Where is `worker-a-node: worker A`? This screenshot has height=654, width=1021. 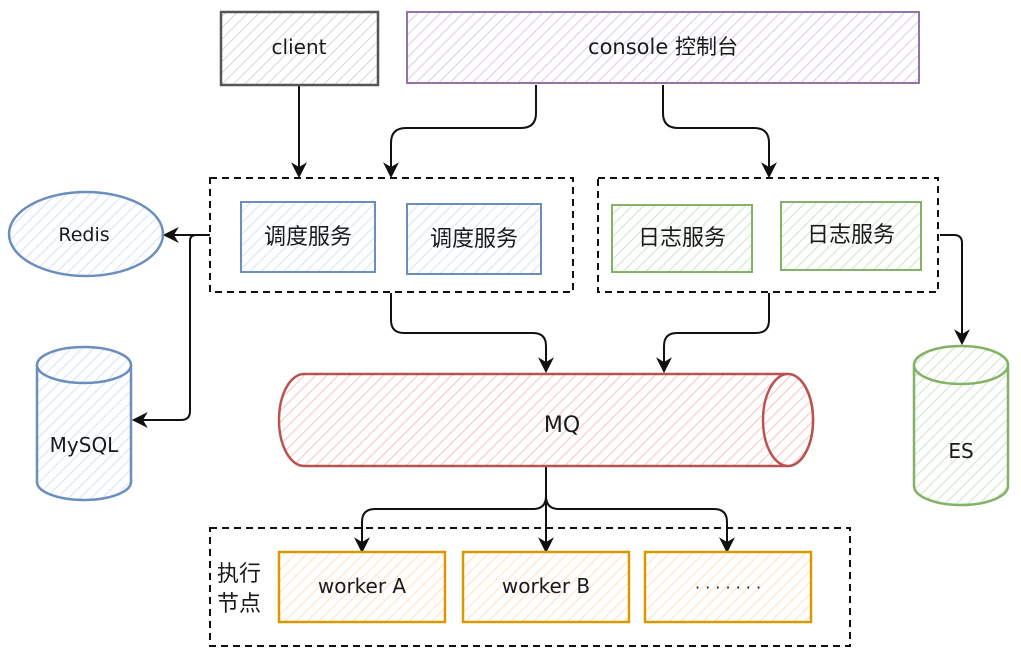
worker-a-node: worker A is located at coordinates (362, 587).